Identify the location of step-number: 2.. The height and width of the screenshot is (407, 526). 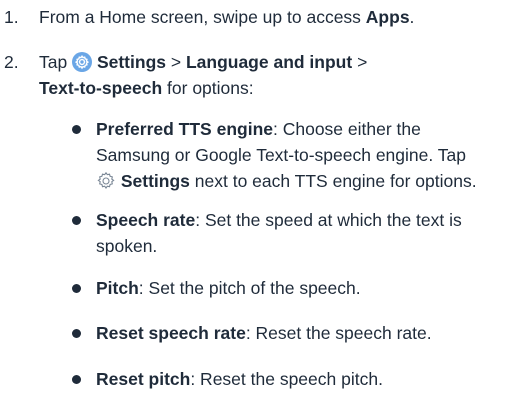
(11, 62).